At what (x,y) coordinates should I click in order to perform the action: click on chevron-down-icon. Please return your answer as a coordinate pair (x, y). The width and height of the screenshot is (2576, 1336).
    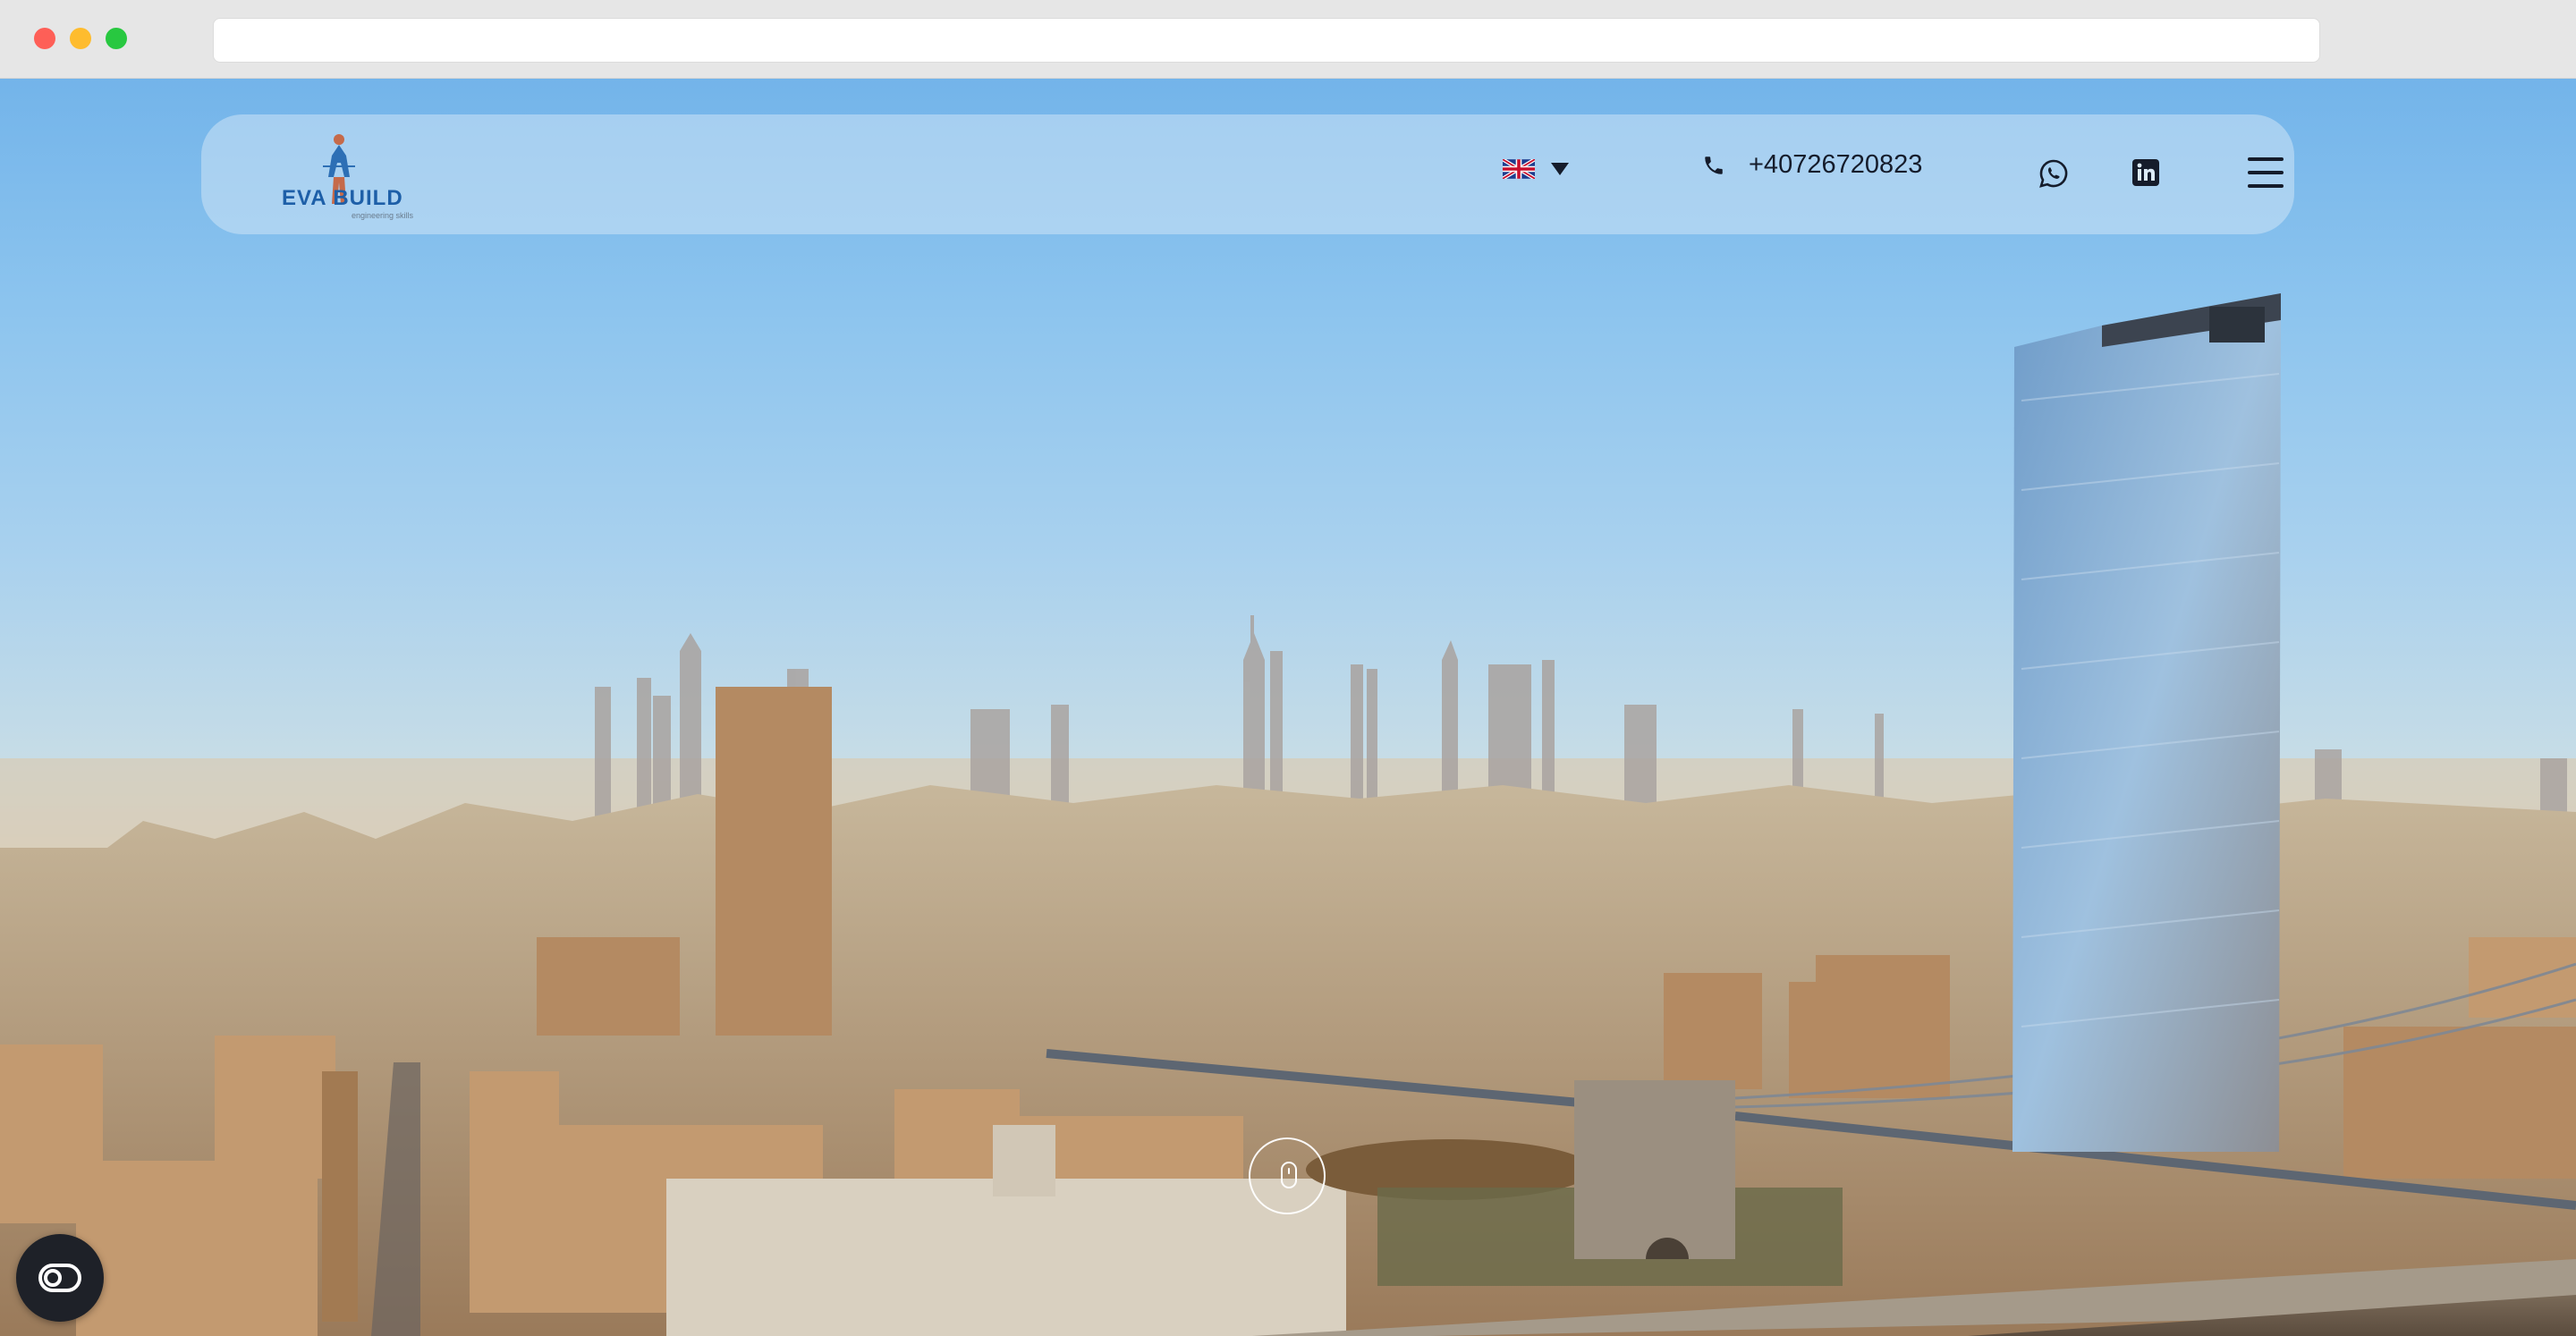
    Looking at the image, I should click on (1560, 169).